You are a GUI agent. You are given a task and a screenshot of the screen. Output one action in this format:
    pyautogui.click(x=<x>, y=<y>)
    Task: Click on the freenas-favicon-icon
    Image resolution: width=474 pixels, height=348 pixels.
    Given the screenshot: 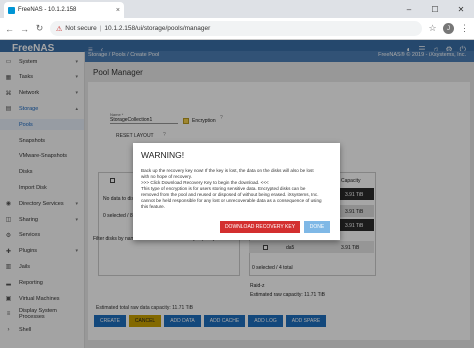 What is the action you would take?
    pyautogui.click(x=11, y=10)
    